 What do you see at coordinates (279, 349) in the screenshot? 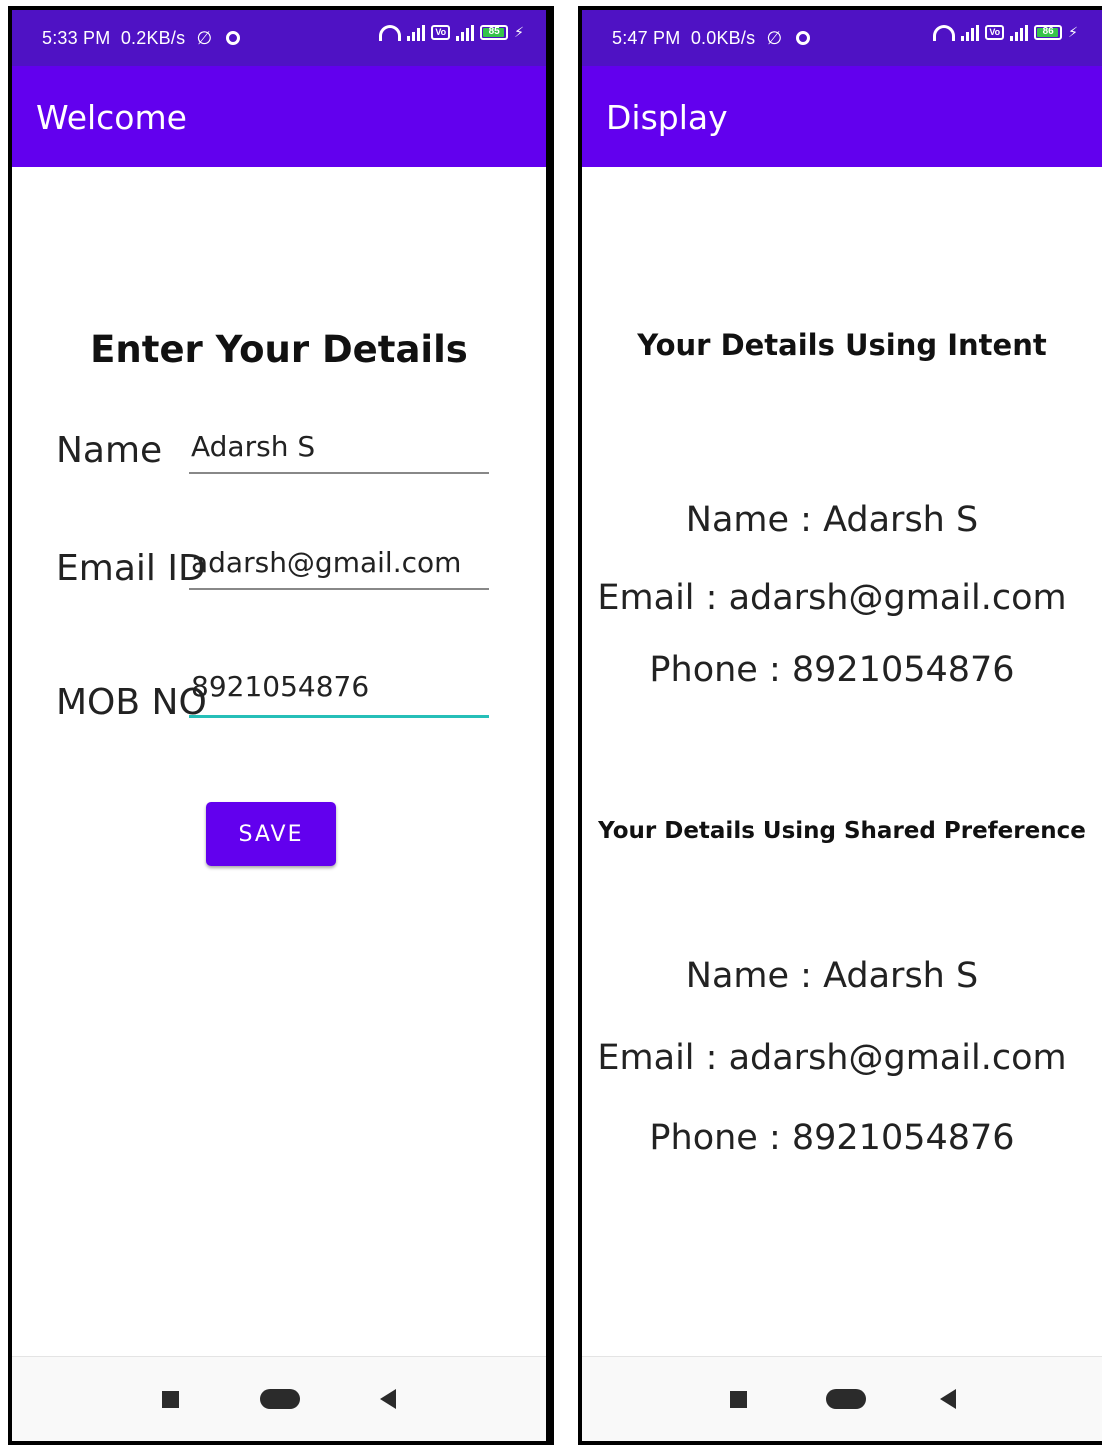
I see `page-heading: Enter Your Details` at bounding box center [279, 349].